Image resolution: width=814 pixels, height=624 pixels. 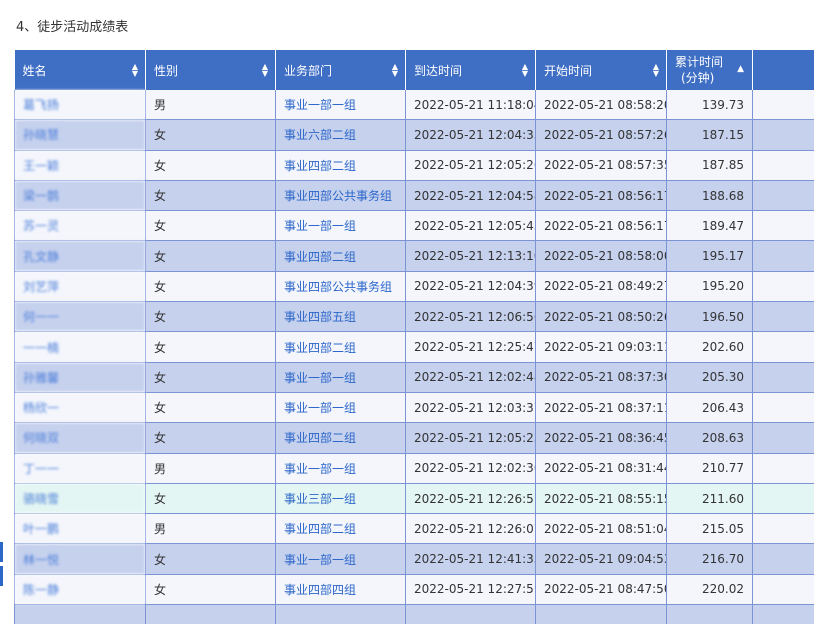 What do you see at coordinates (340, 135) in the screenshot?
I see `cell-dept: 事业六部二组` at bounding box center [340, 135].